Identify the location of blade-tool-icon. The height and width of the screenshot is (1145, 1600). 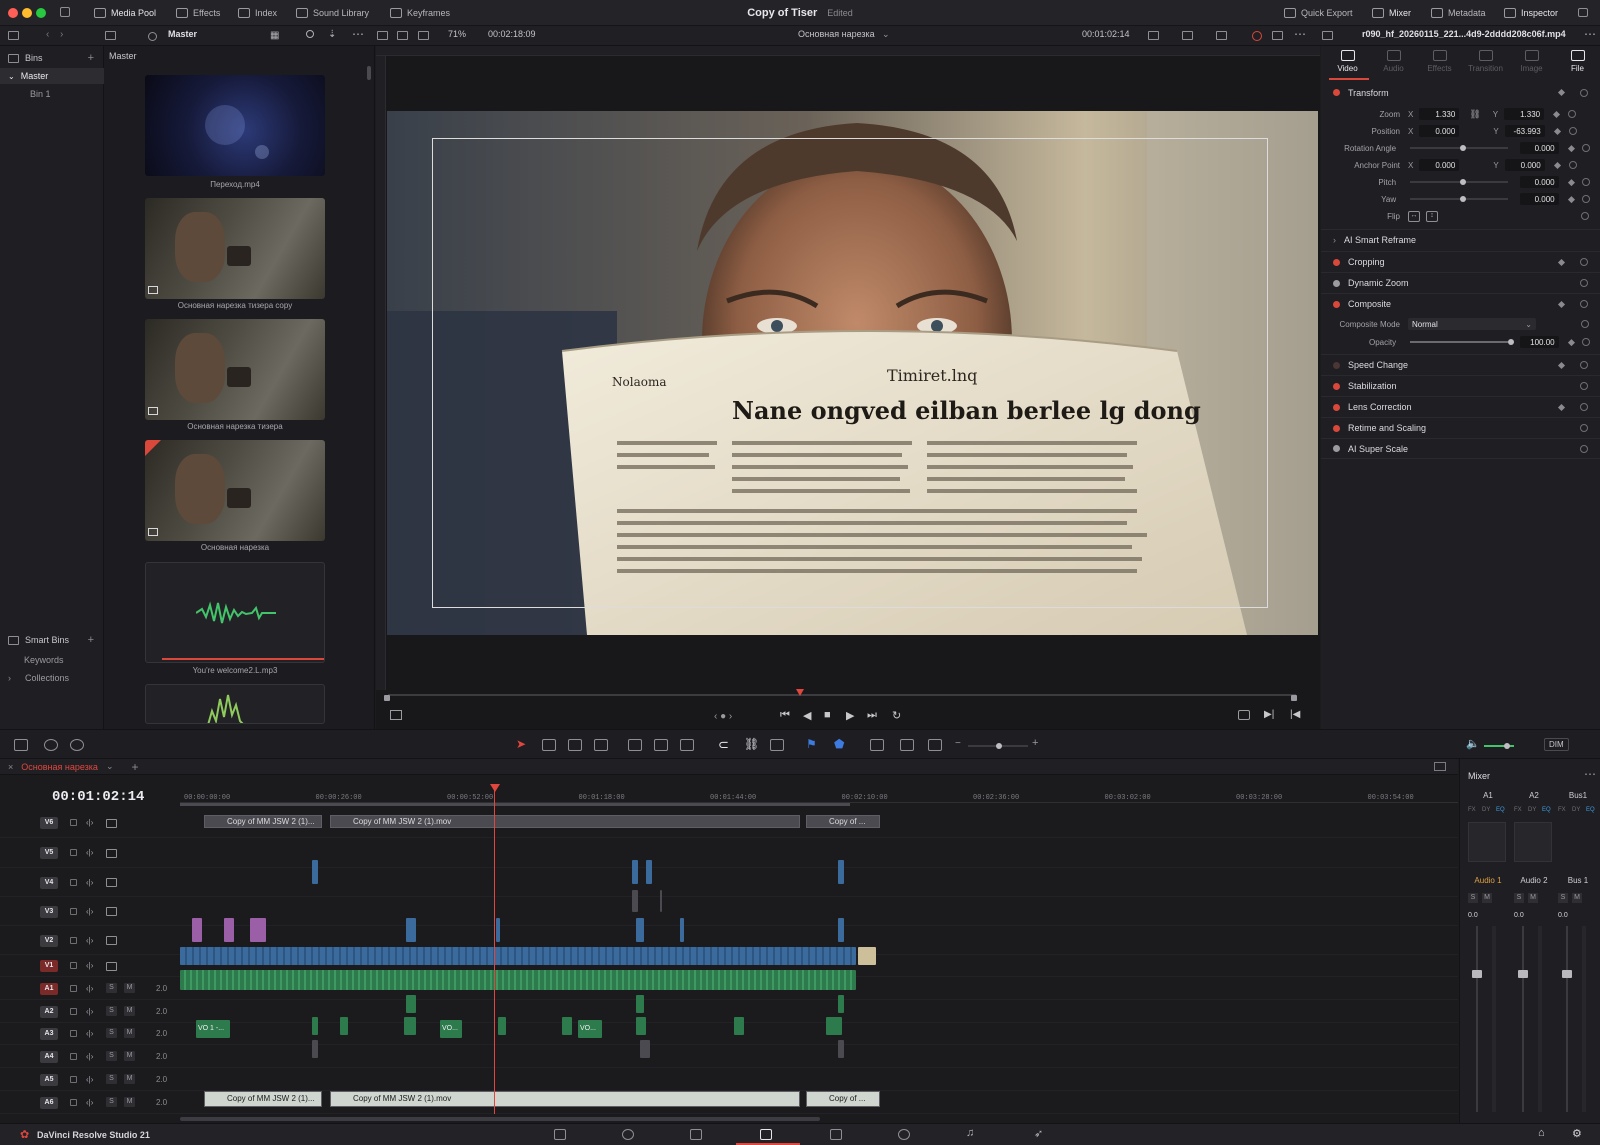
(575, 745).